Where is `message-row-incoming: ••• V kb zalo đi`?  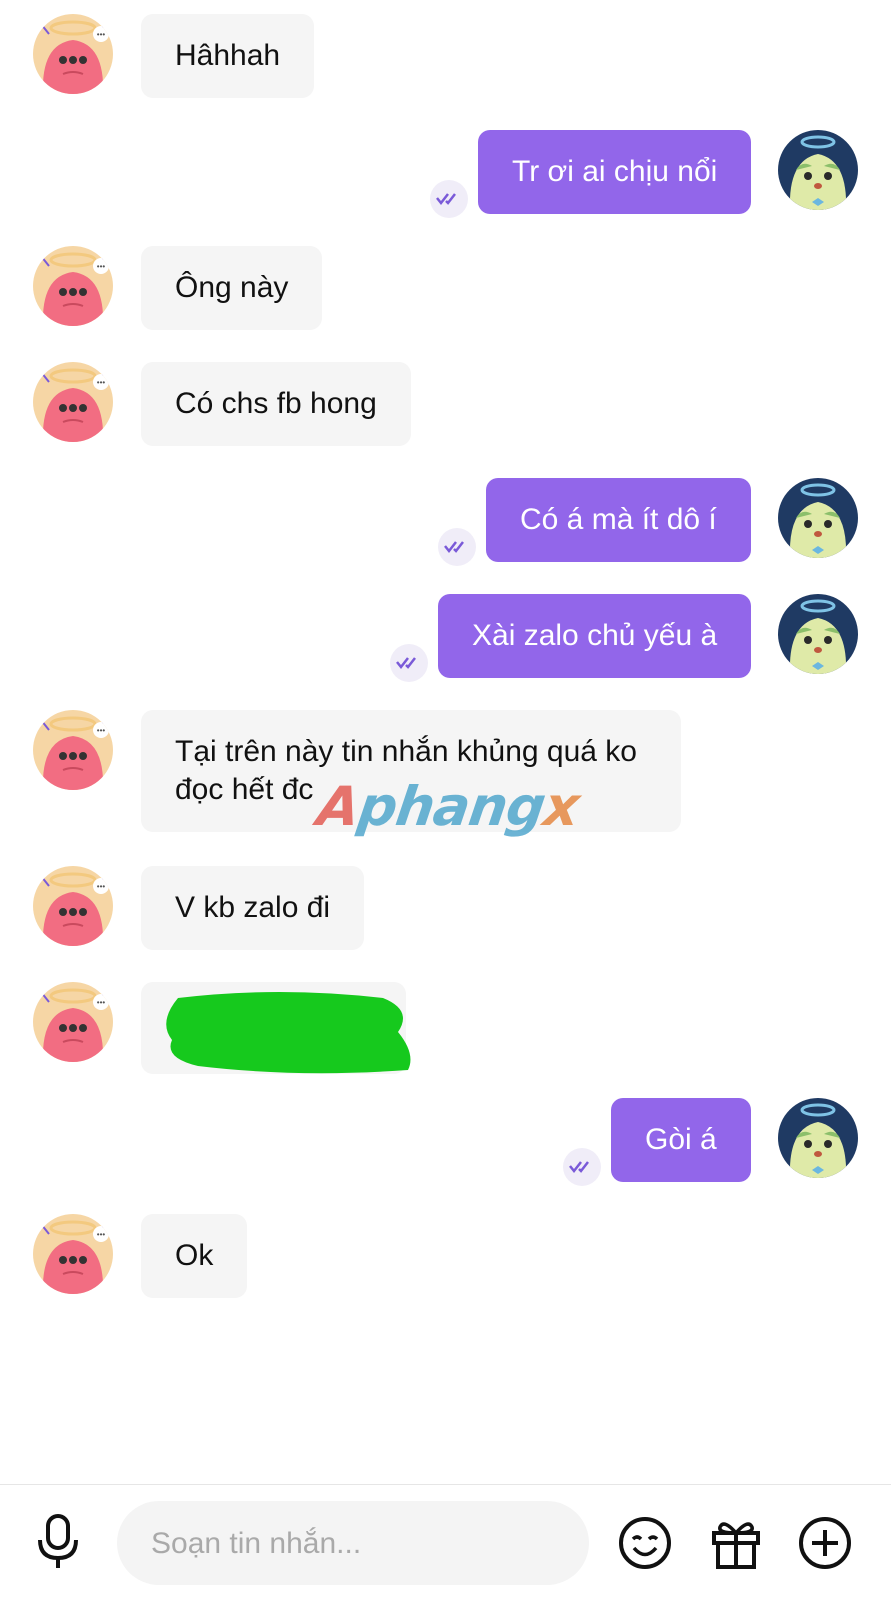
message-row-incoming: ••• V kb zalo đi is located at coordinates (445, 912).